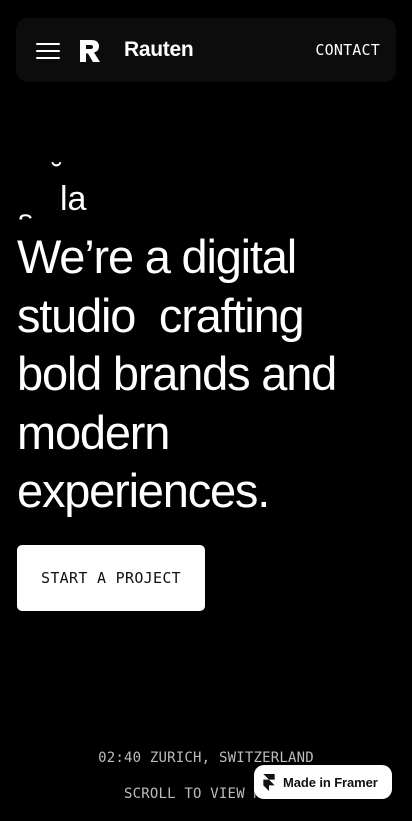 The image size is (412, 821). I want to click on headline-line-3: bold brands and, so click(177, 373).